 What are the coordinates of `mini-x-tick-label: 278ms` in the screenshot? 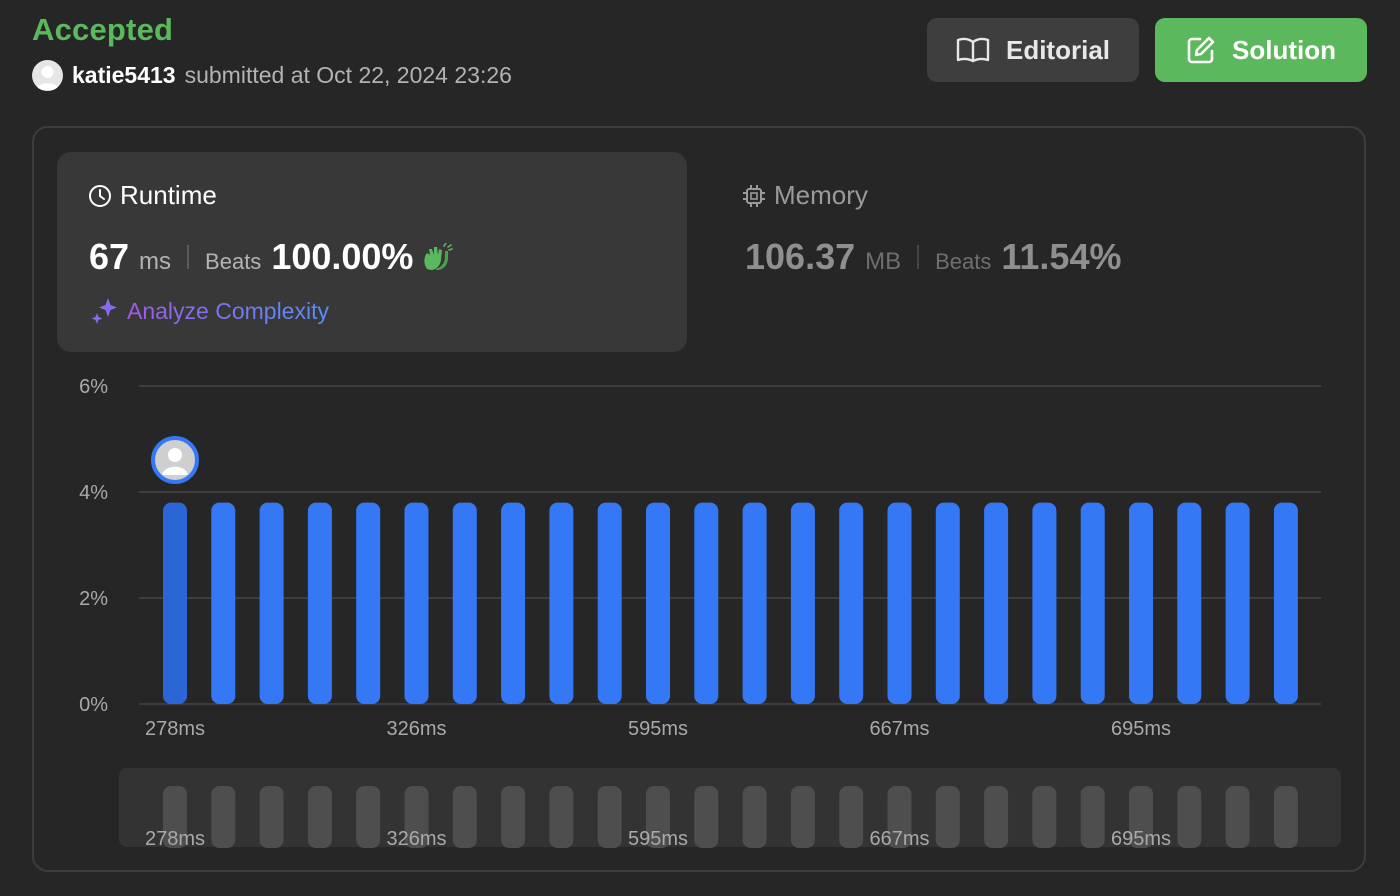 It's located at (175, 839).